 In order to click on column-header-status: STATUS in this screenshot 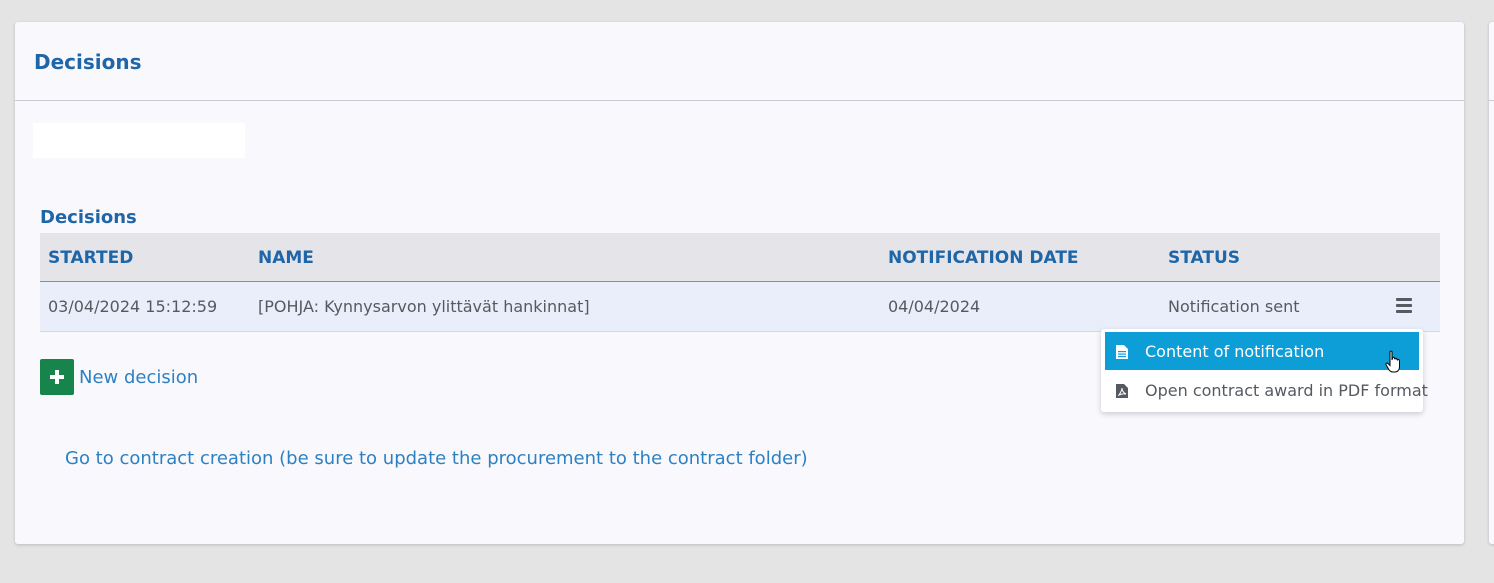, I will do `click(1204, 258)`.